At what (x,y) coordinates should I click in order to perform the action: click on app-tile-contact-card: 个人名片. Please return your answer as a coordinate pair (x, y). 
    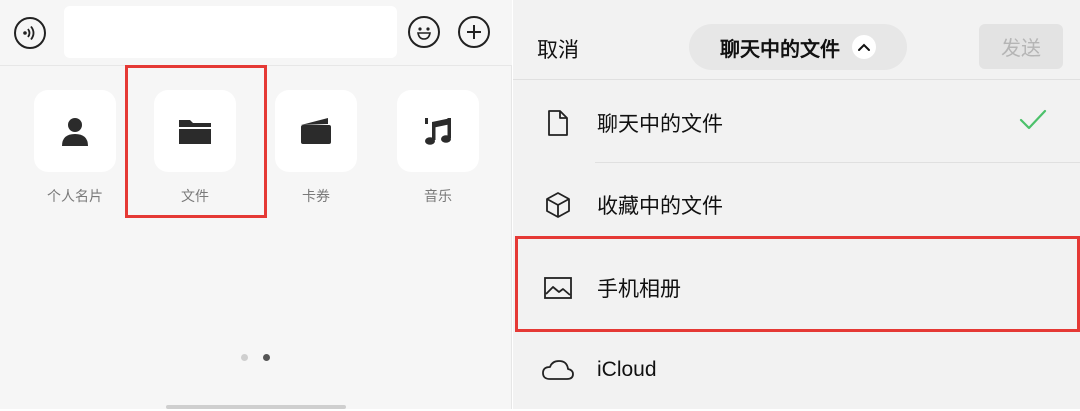
    Looking at the image, I should click on (75, 148).